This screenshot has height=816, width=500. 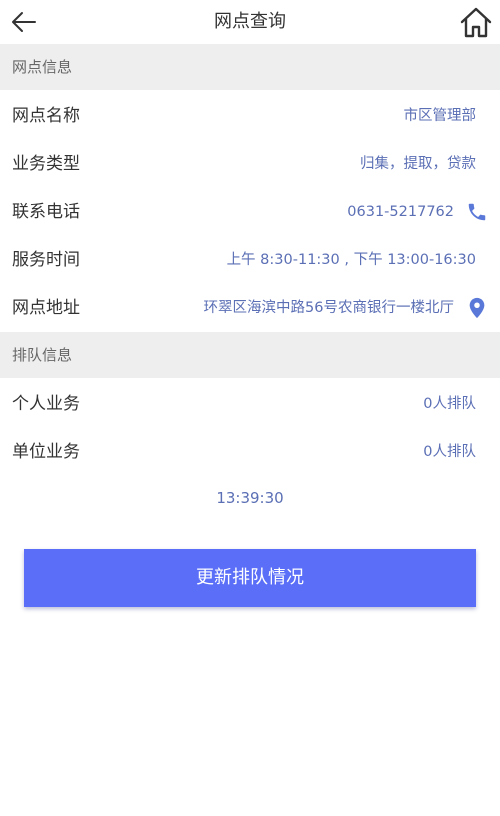 What do you see at coordinates (250, 164) in the screenshot?
I see `business-type-row: 业务类型 归集，提取，贷款` at bounding box center [250, 164].